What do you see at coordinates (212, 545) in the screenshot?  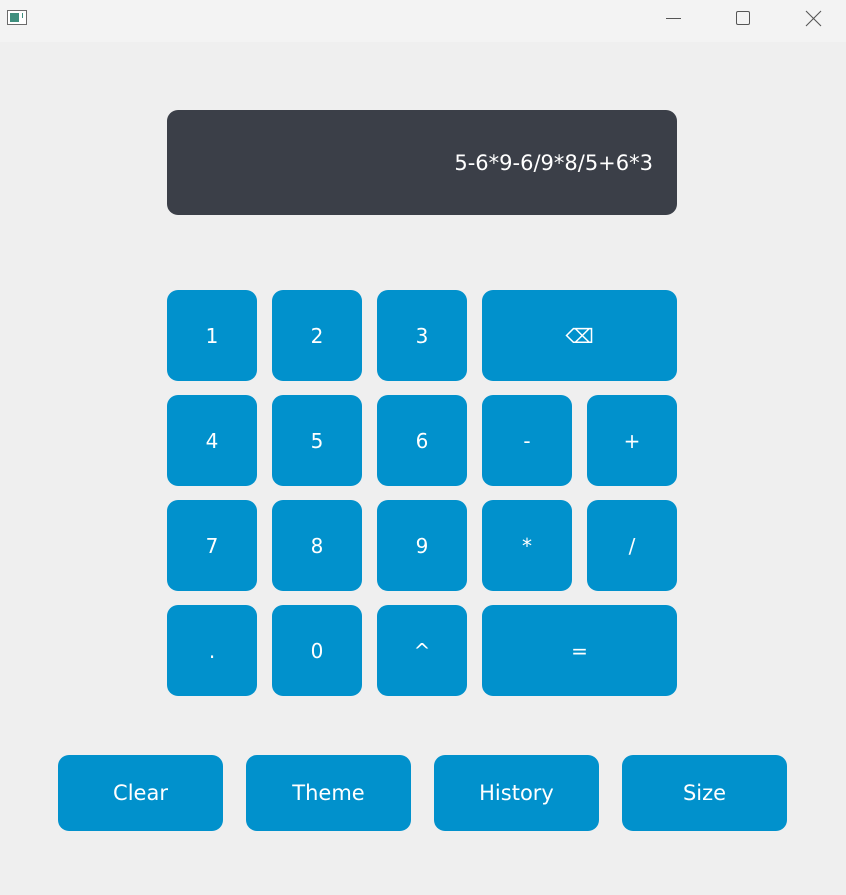 I see `key-7-button: 7` at bounding box center [212, 545].